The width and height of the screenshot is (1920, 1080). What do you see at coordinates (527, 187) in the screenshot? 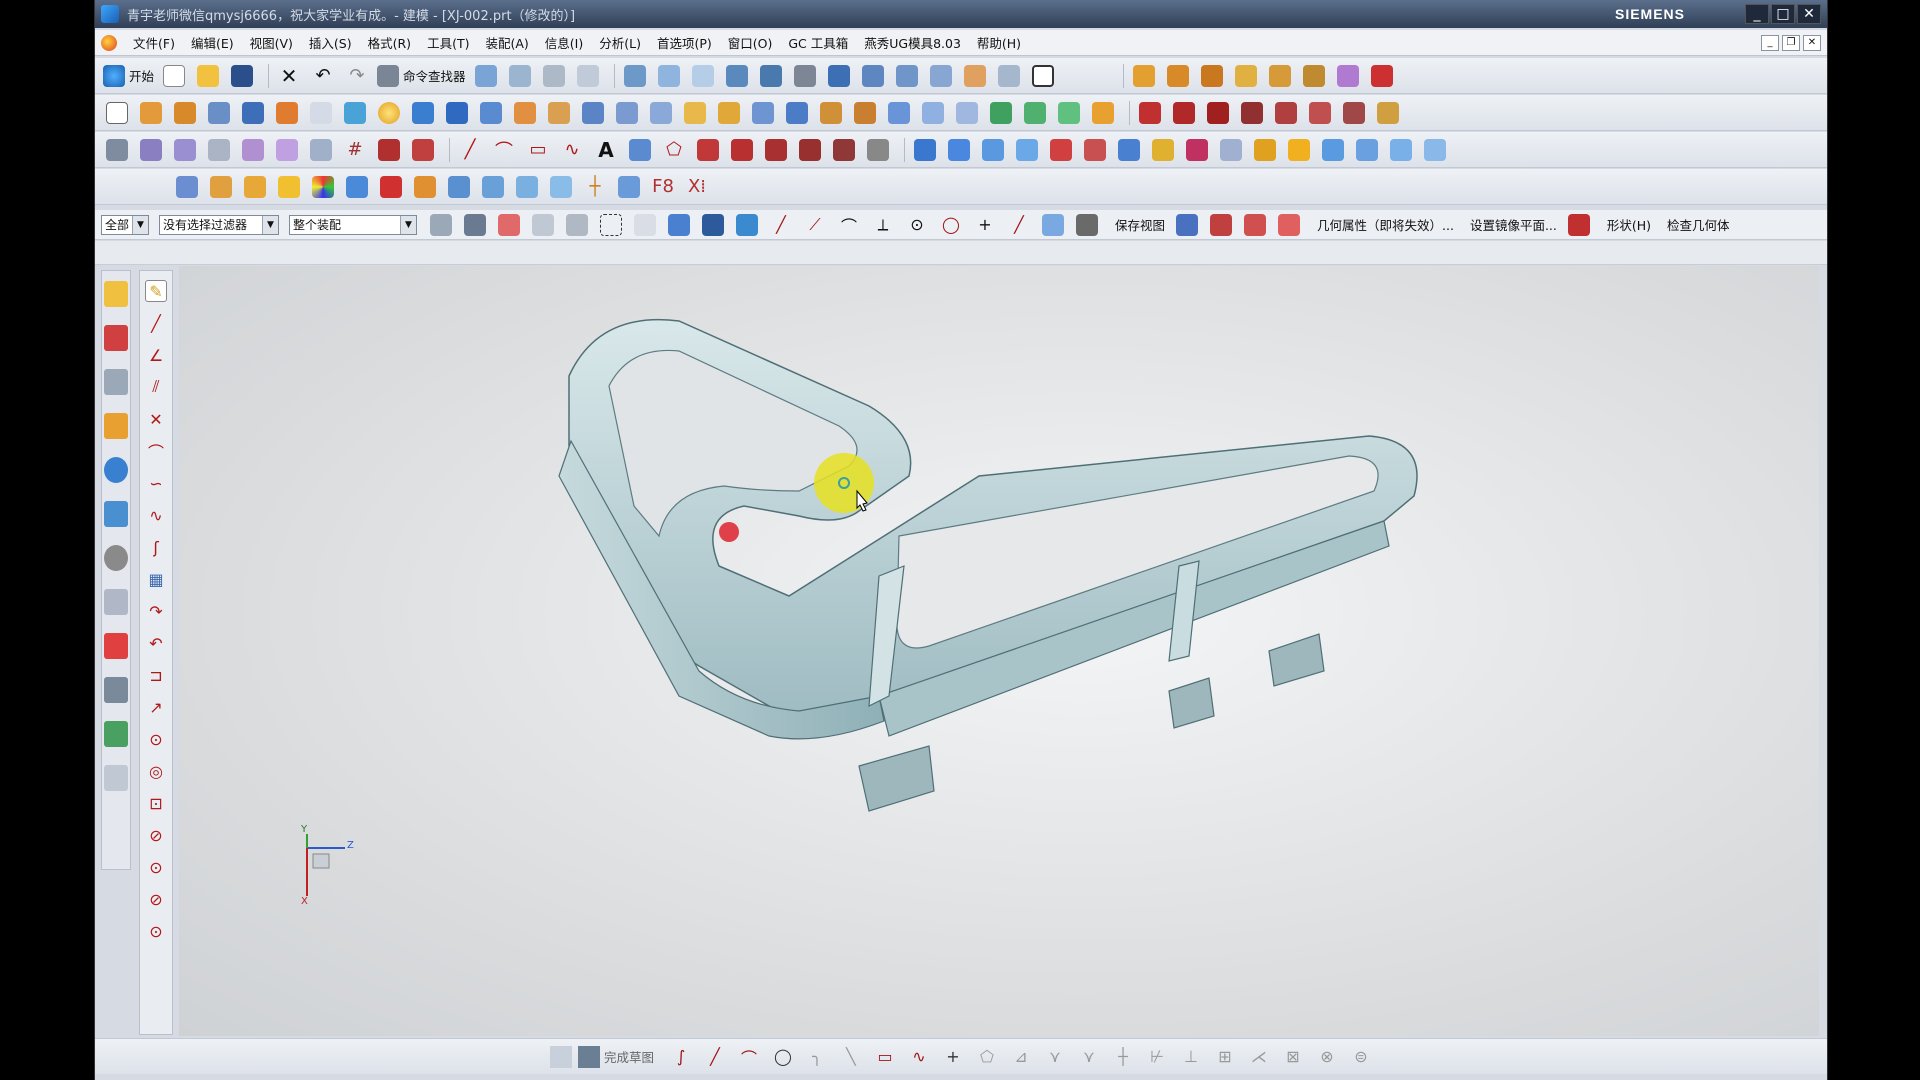
I see `invert-show-button` at bounding box center [527, 187].